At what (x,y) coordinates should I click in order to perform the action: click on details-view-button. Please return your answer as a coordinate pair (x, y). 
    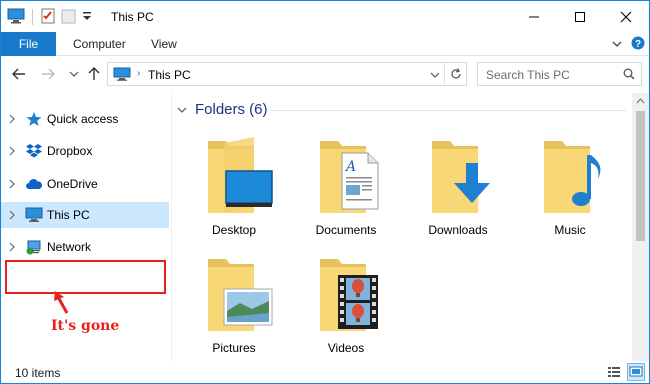
    Looking at the image, I should click on (614, 372).